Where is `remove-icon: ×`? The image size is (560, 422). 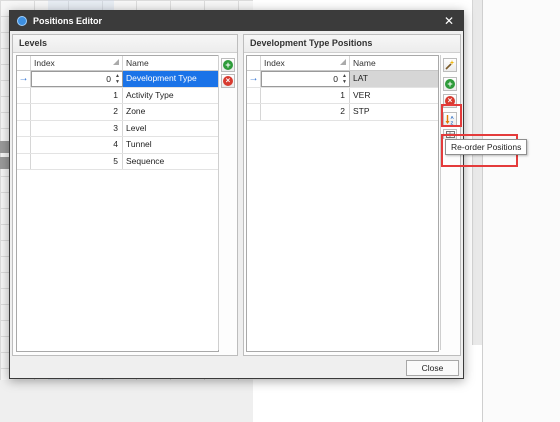
remove-icon: × is located at coordinates (228, 81).